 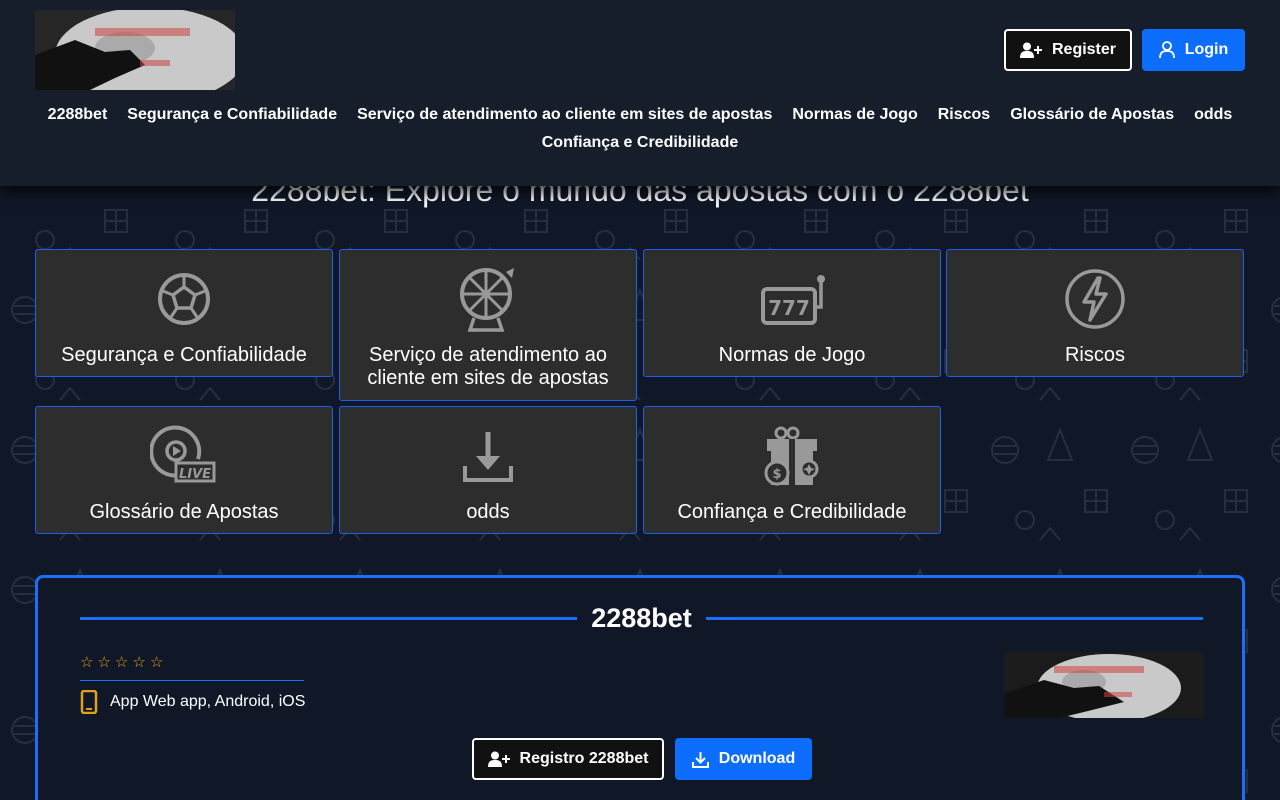 What do you see at coordinates (1092, 115) in the screenshot?
I see `nav-item-glossario: Glossário de Apostas` at bounding box center [1092, 115].